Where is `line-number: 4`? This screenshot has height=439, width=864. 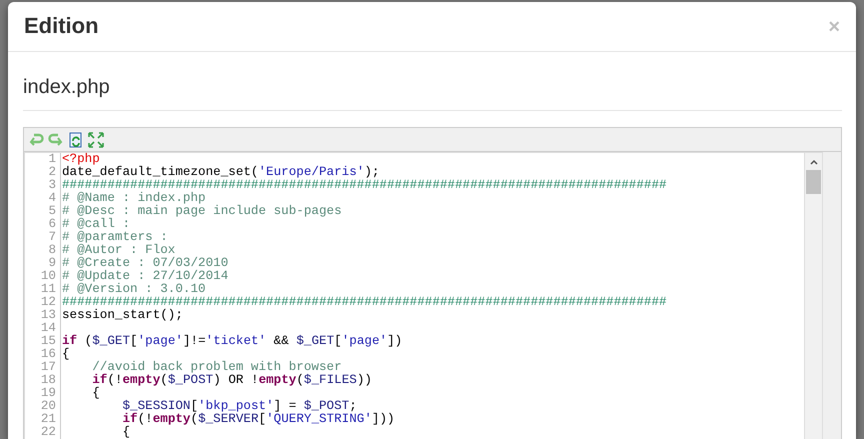 line-number: 4 is located at coordinates (52, 198).